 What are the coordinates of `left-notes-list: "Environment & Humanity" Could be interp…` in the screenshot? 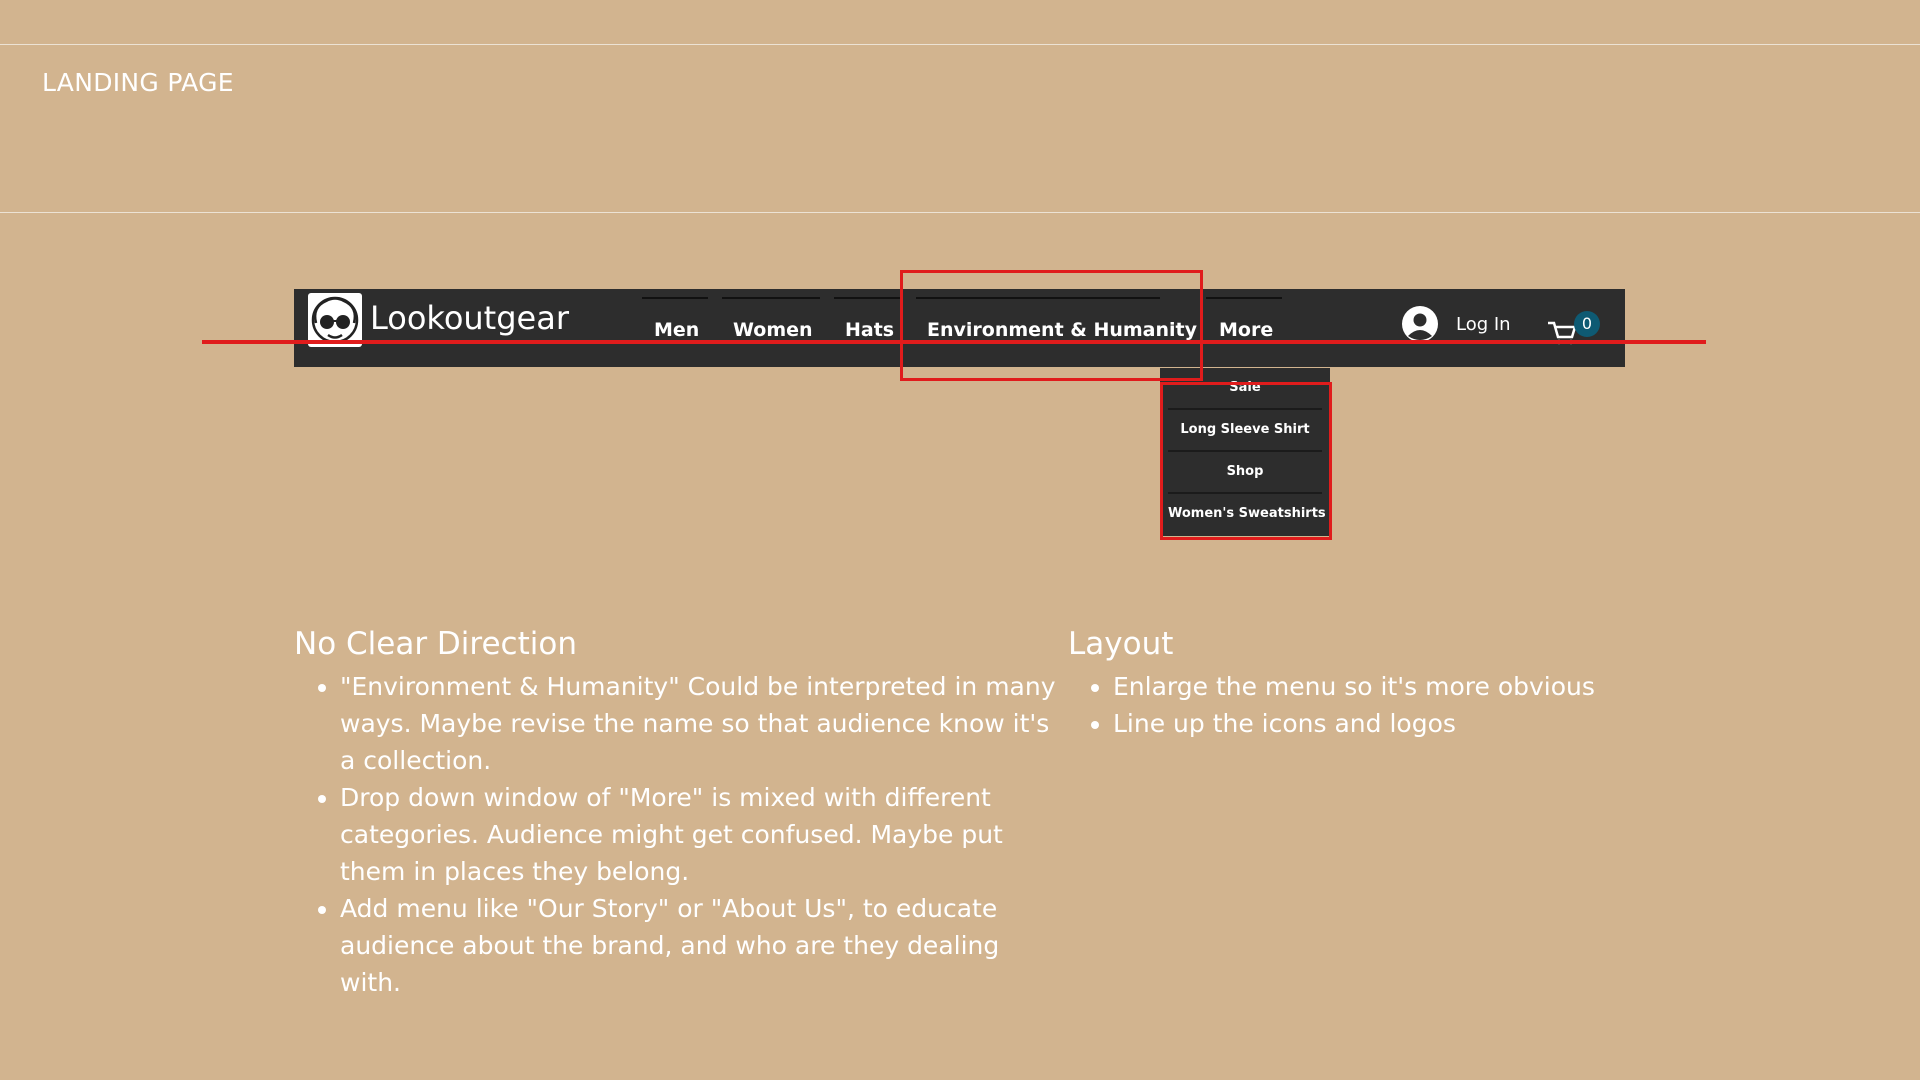 It's located at (678, 834).